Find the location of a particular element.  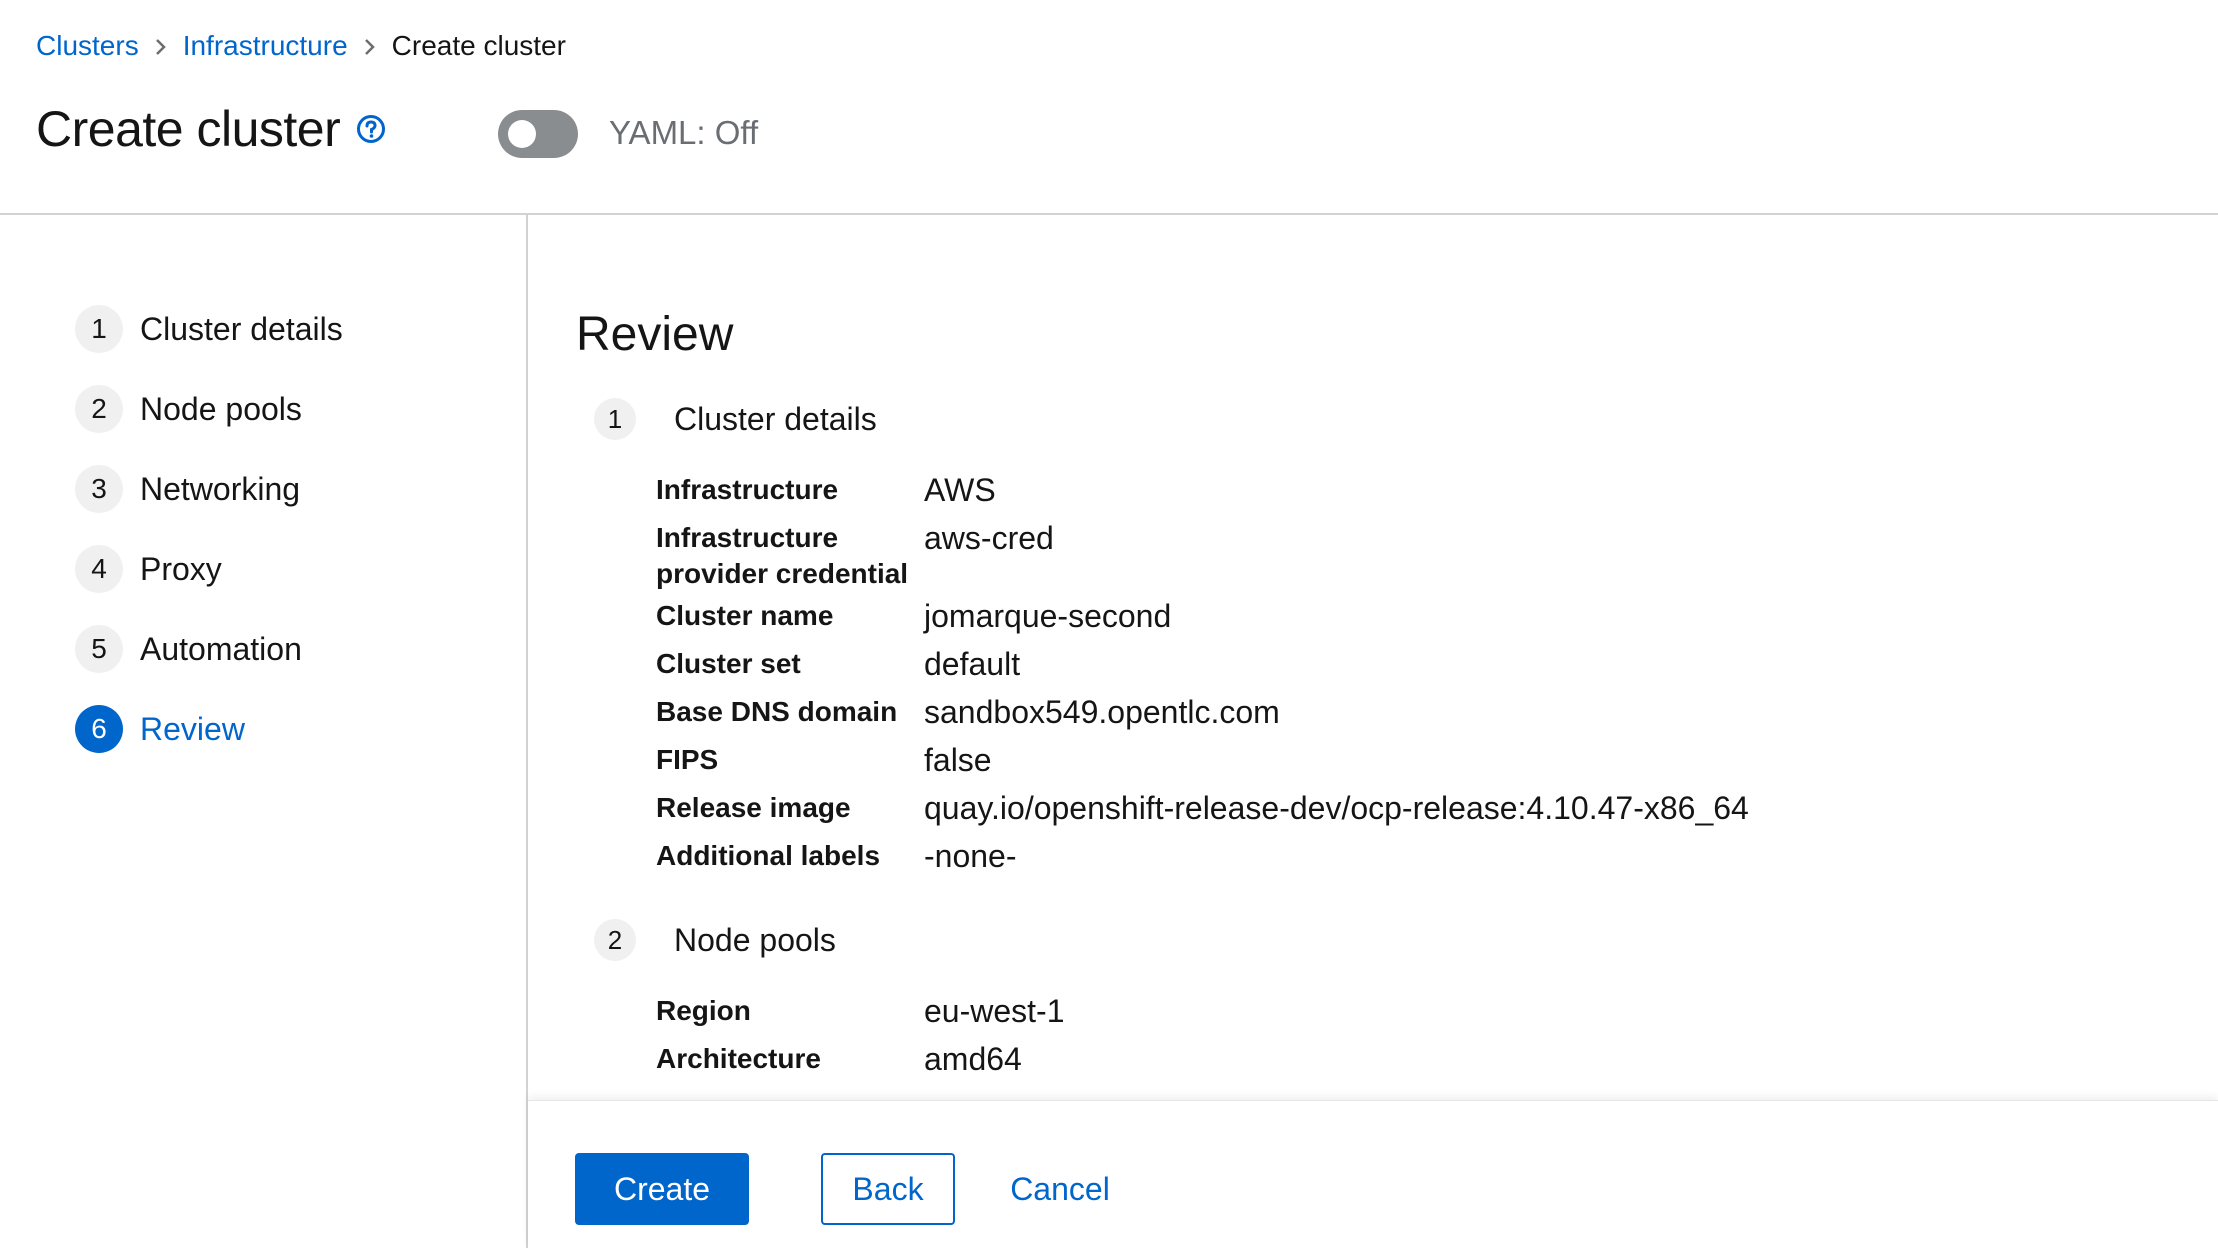

step-label: Proxy is located at coordinates (181, 568).